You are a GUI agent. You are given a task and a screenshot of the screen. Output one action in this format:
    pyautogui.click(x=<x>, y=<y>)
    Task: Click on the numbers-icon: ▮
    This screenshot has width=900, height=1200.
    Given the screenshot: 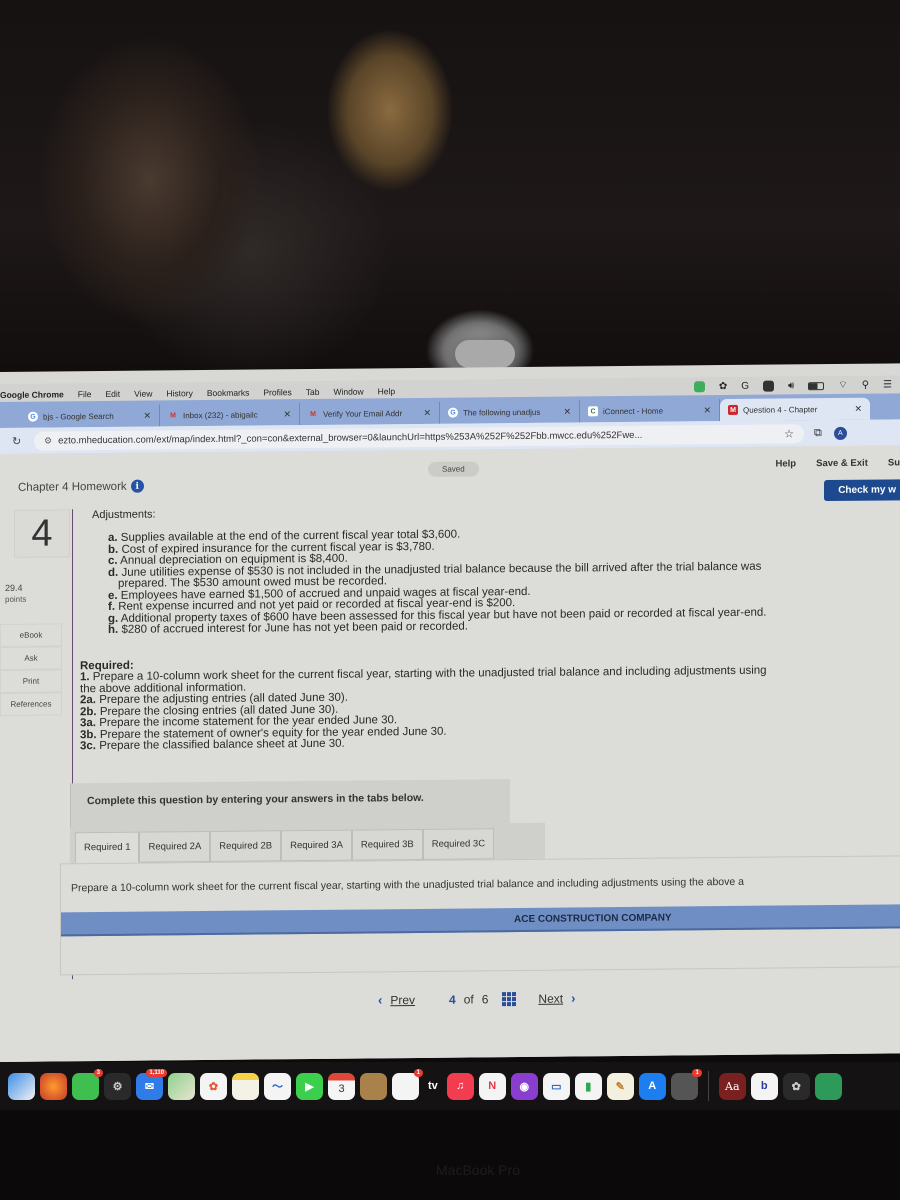 What is the action you would take?
    pyautogui.click(x=588, y=1086)
    